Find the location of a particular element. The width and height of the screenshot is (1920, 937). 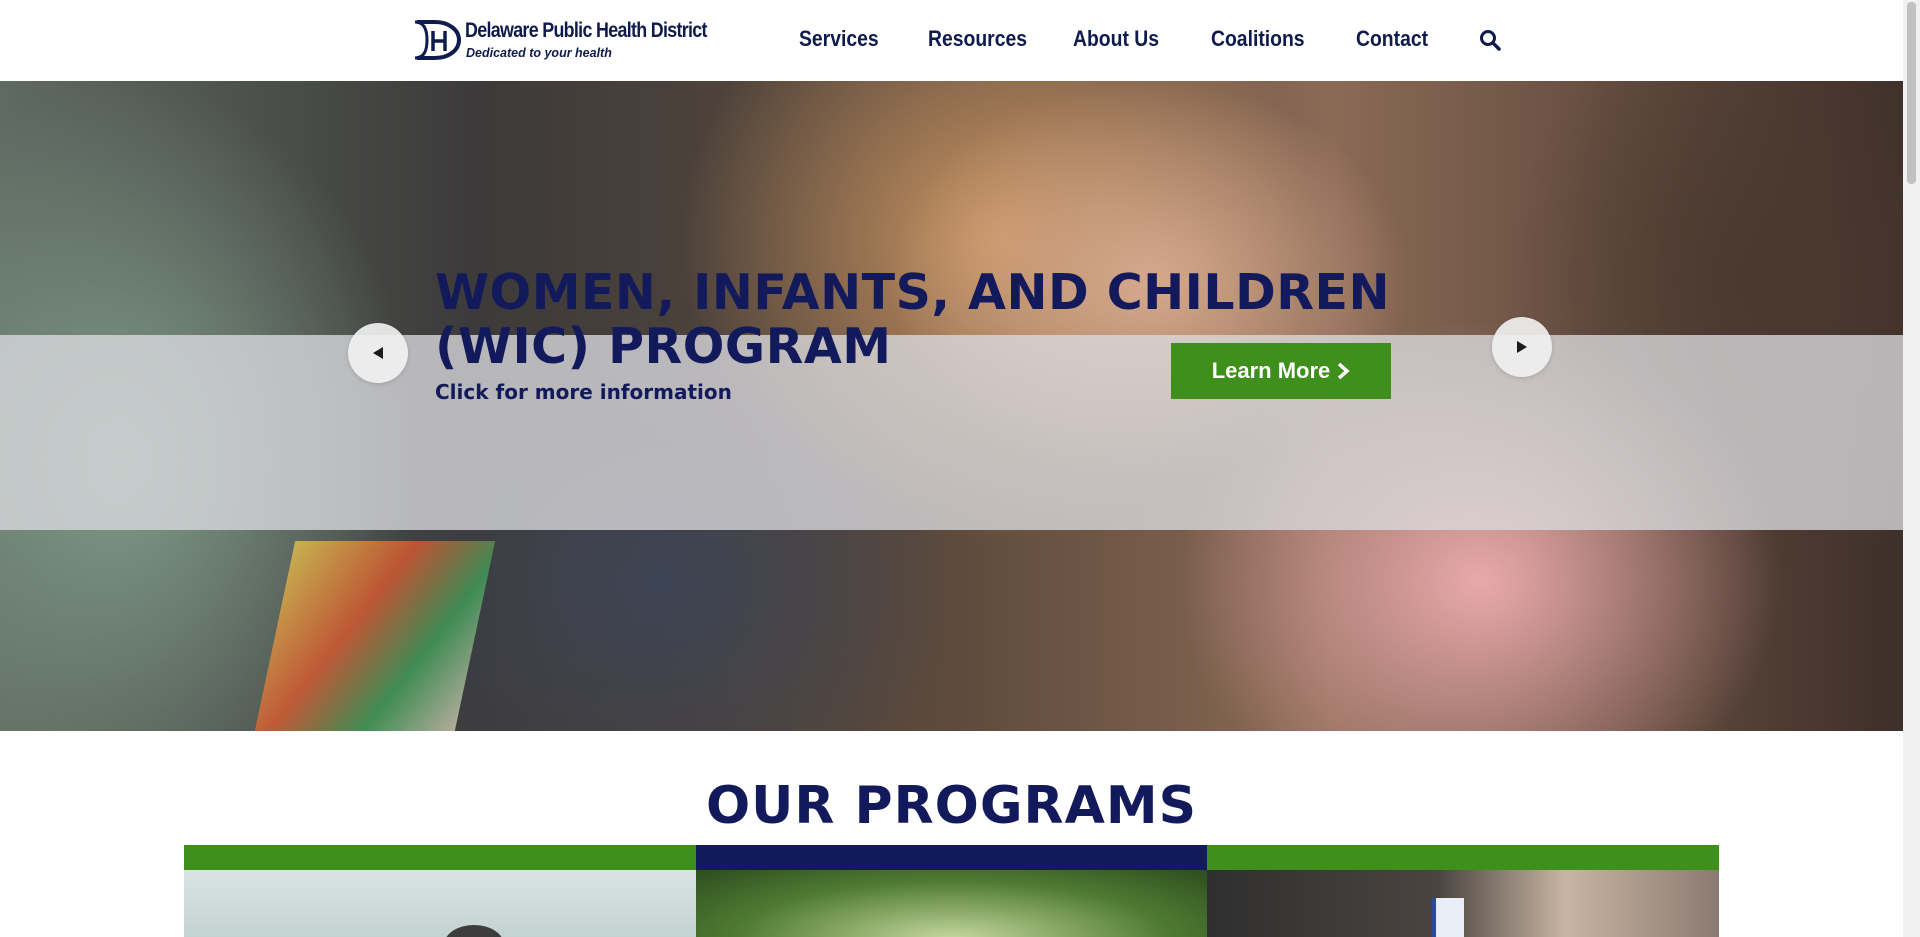

learn-more-button: Learn More is located at coordinates (1281, 371).